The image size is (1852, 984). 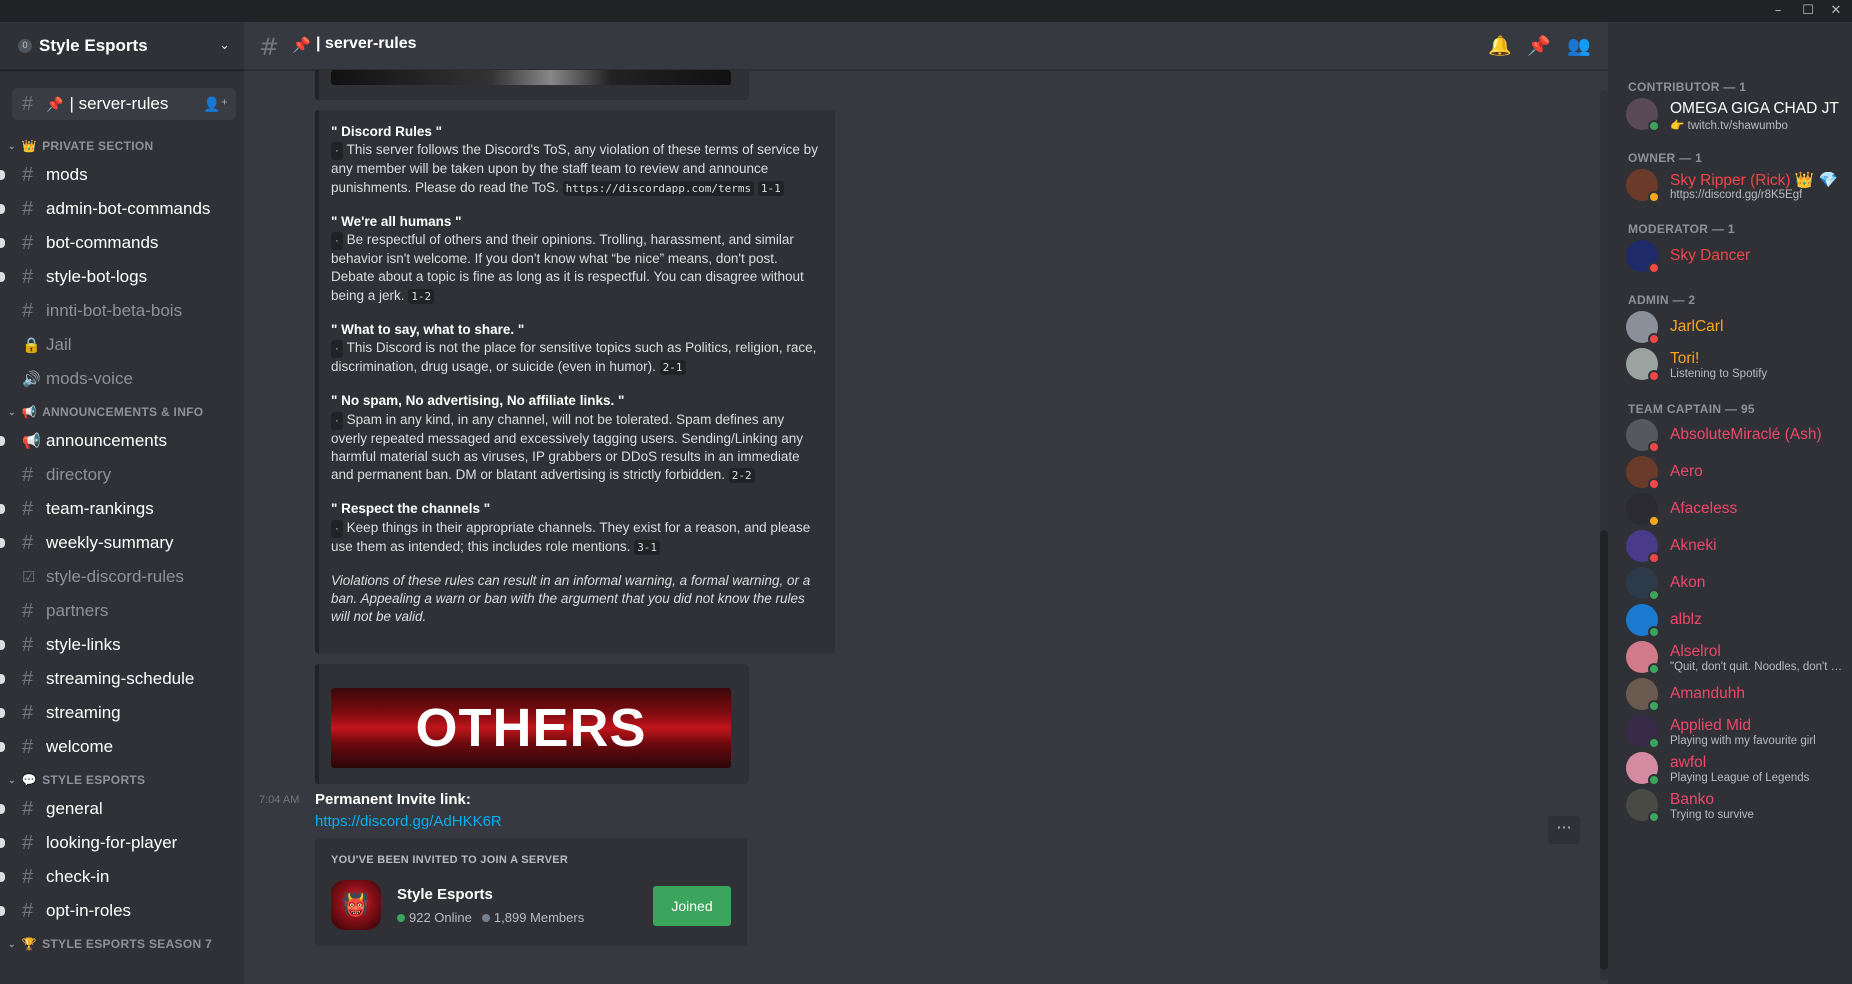 What do you see at coordinates (1564, 830) in the screenshot?
I see `more-options-button: ···` at bounding box center [1564, 830].